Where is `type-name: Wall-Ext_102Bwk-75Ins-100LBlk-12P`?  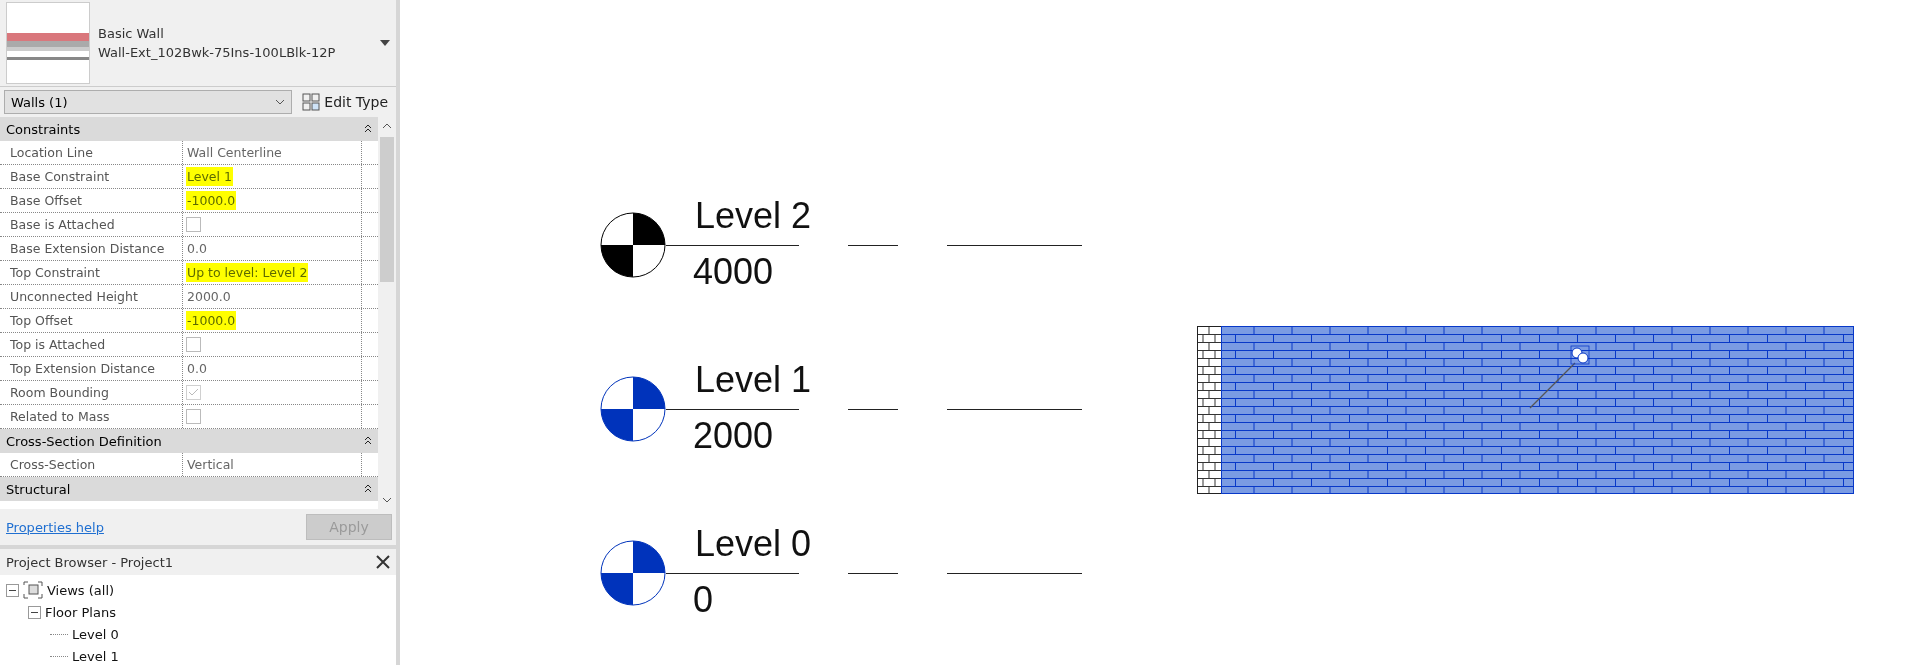
type-name: Wall-Ext_102Bwk-75Ins-100LBlk-12P is located at coordinates (217, 52).